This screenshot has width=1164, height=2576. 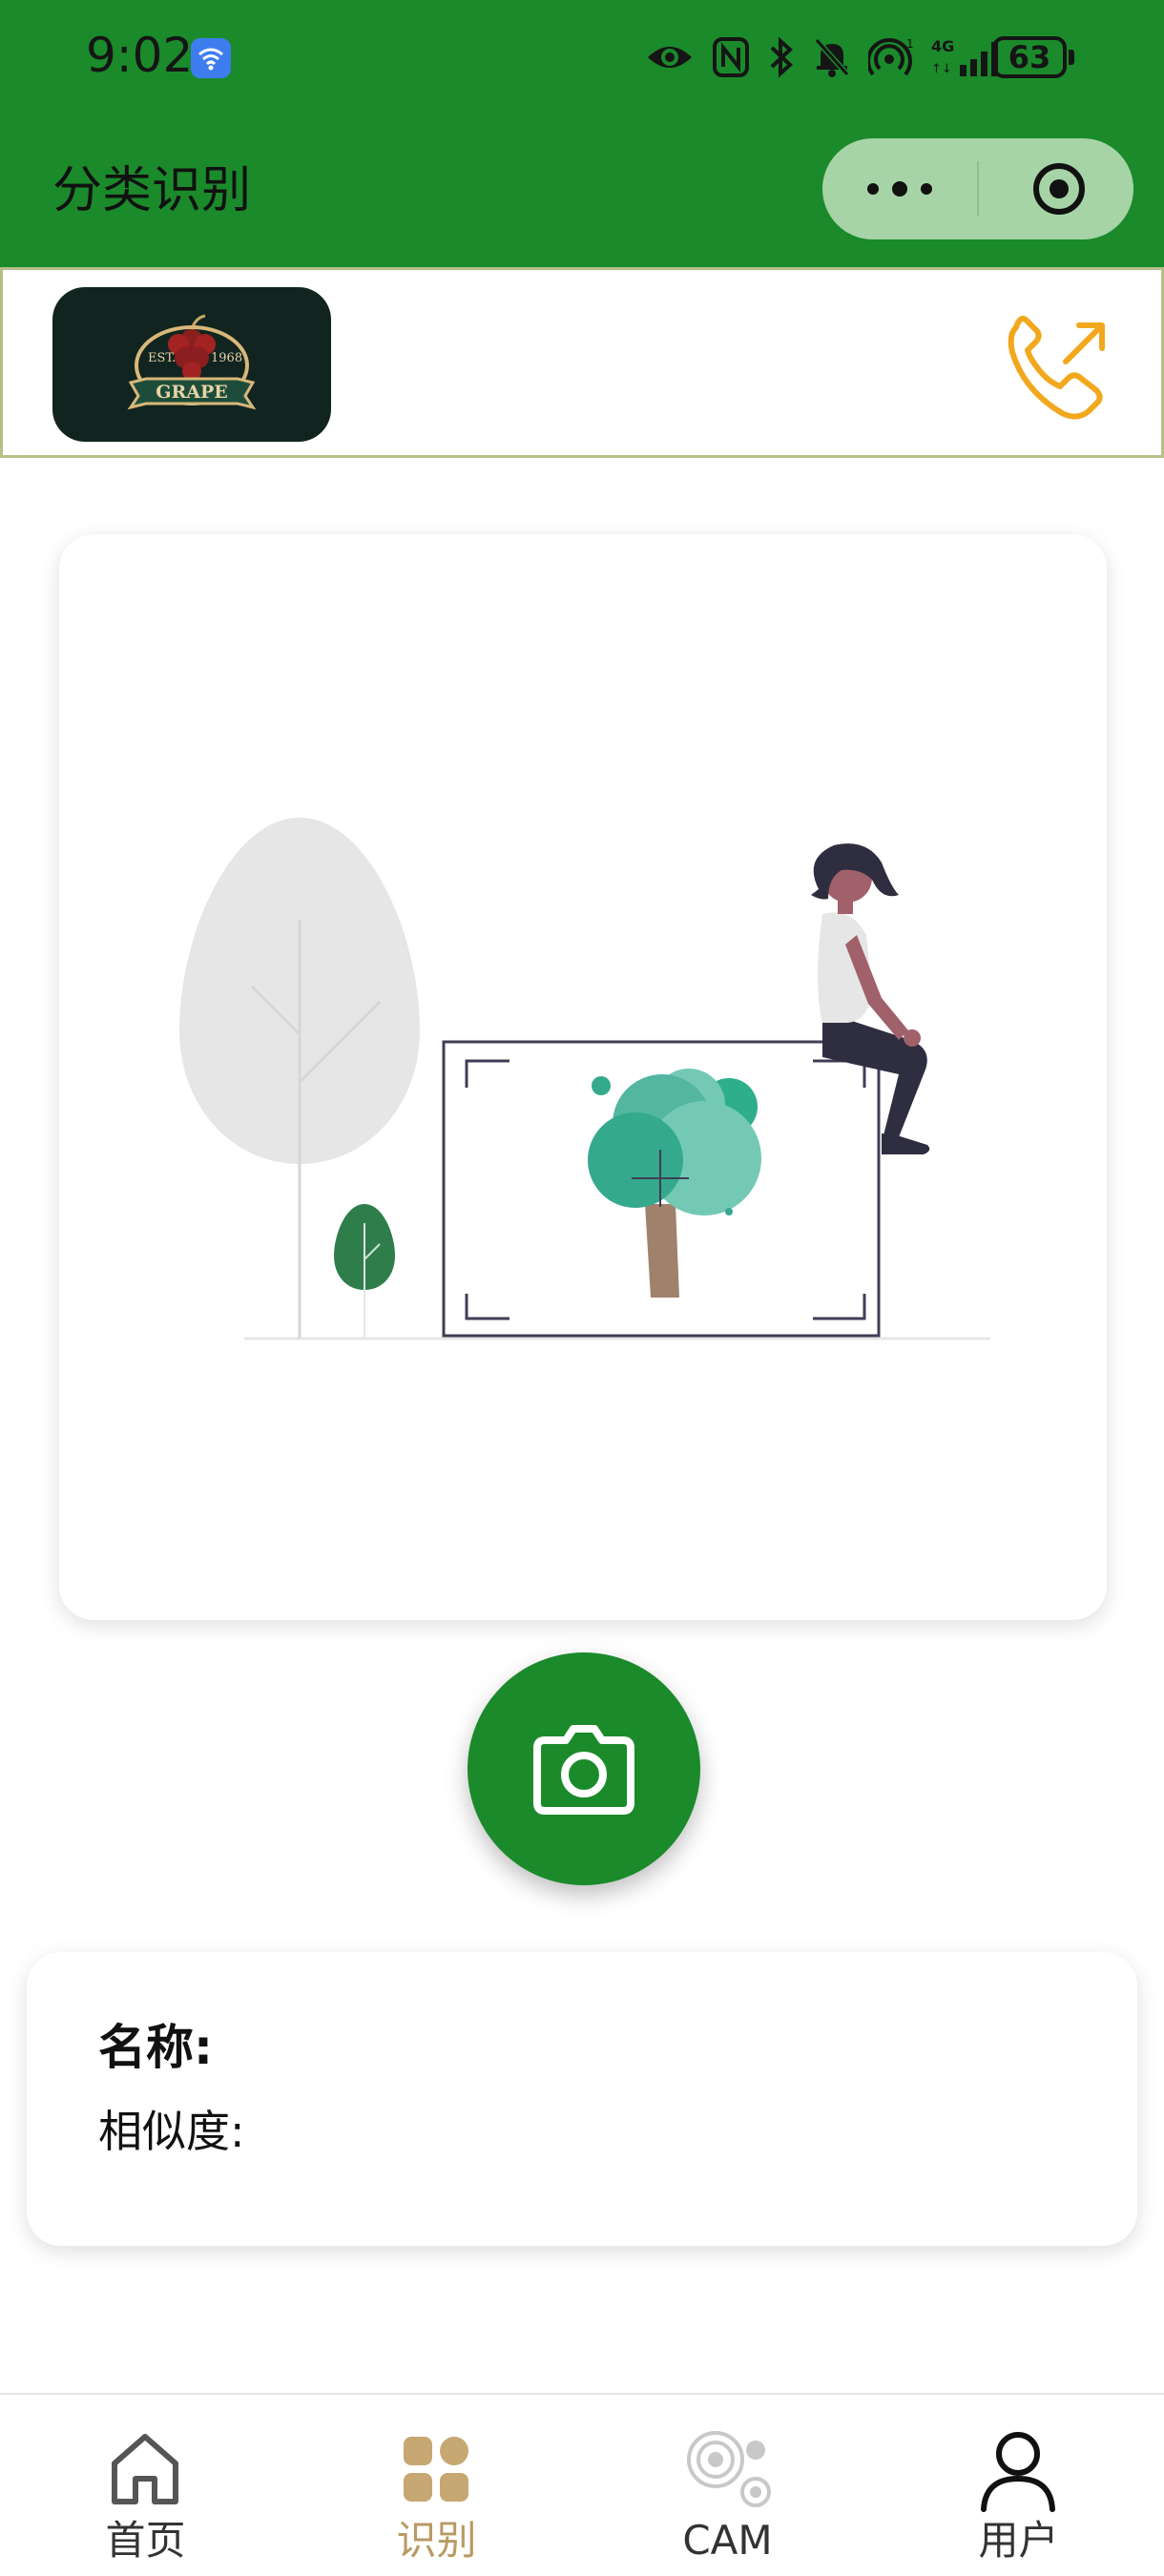 I want to click on result-similarity-label: 相似度:, so click(x=171, y=2131).